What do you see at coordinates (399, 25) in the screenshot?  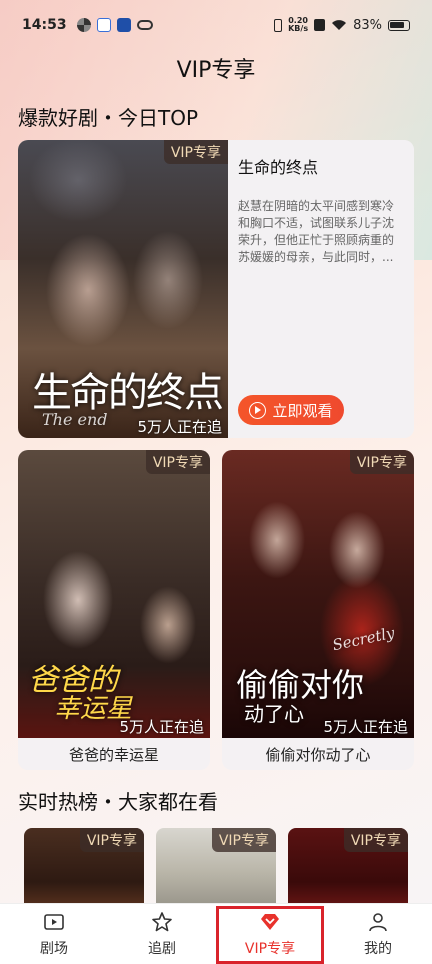 I see `battery-icon` at bounding box center [399, 25].